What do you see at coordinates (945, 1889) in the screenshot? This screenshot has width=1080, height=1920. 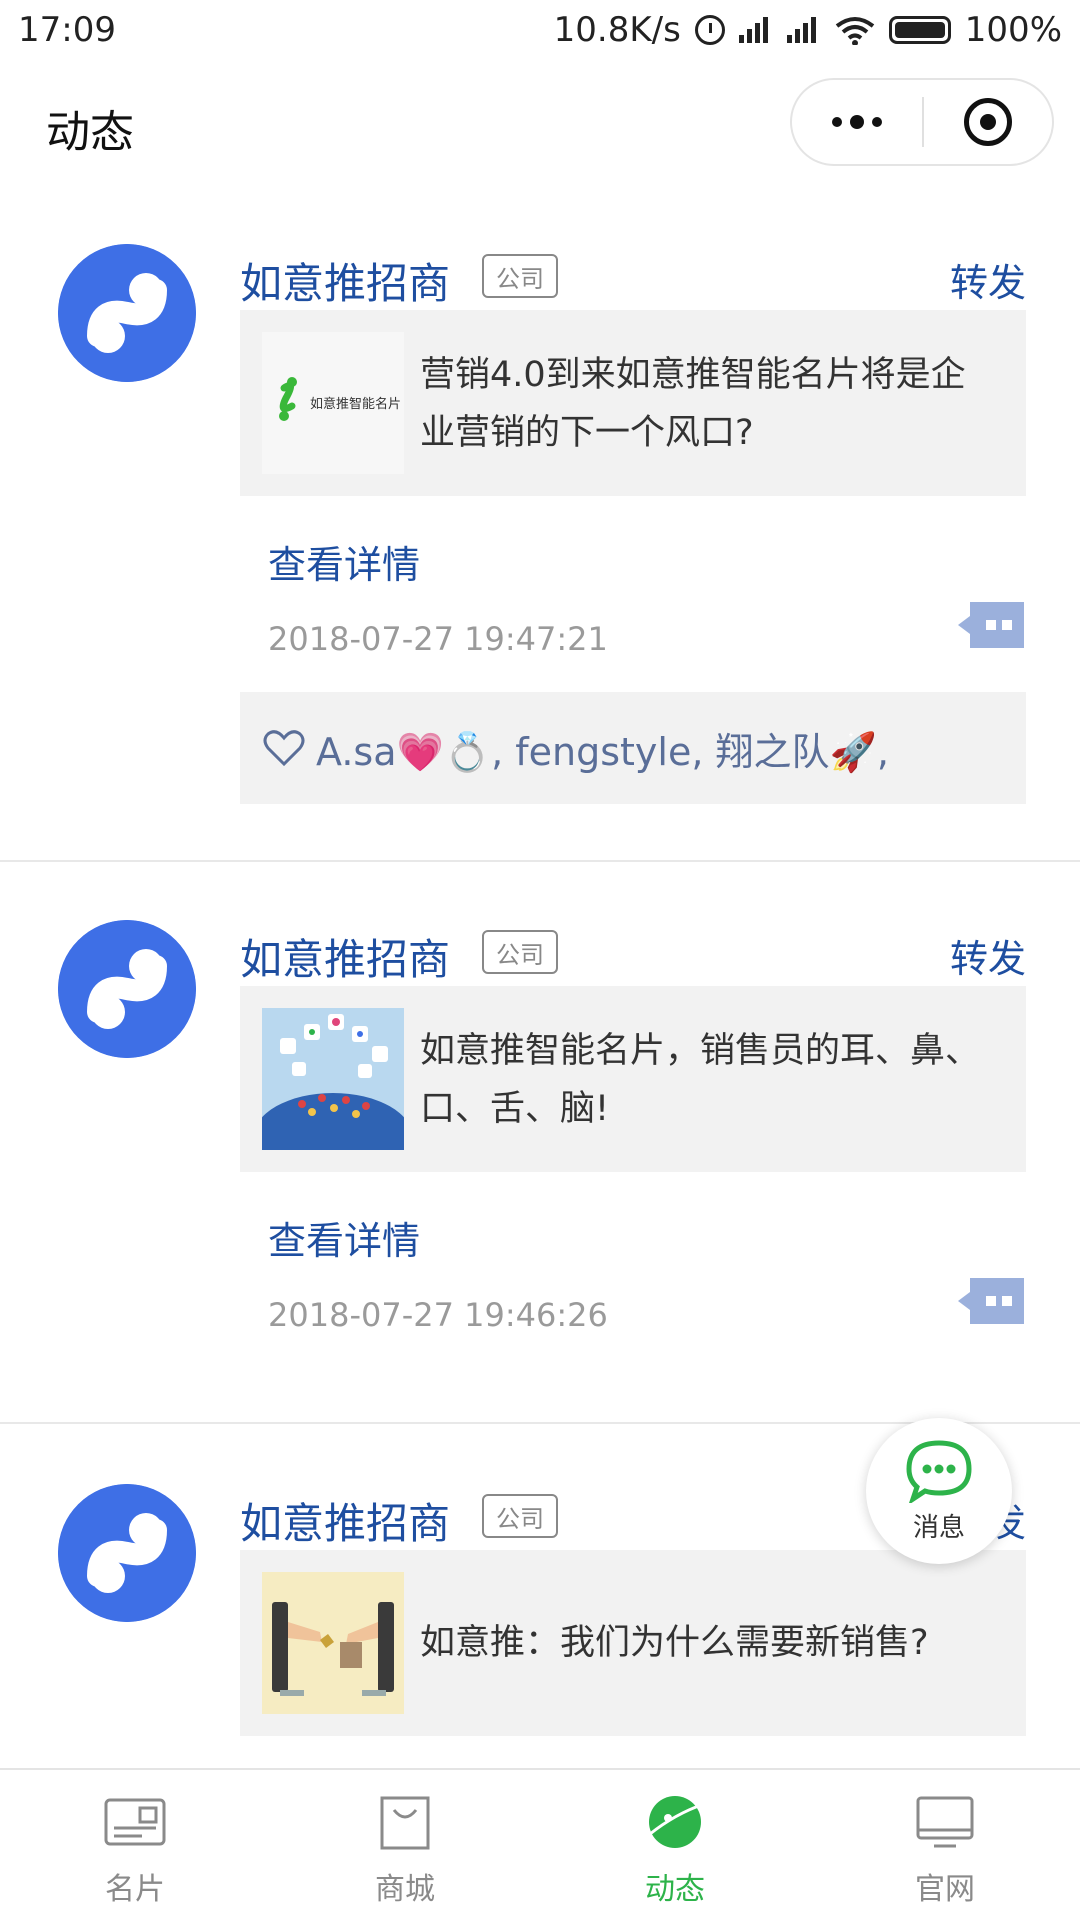 I see `tab-label: 官网` at bounding box center [945, 1889].